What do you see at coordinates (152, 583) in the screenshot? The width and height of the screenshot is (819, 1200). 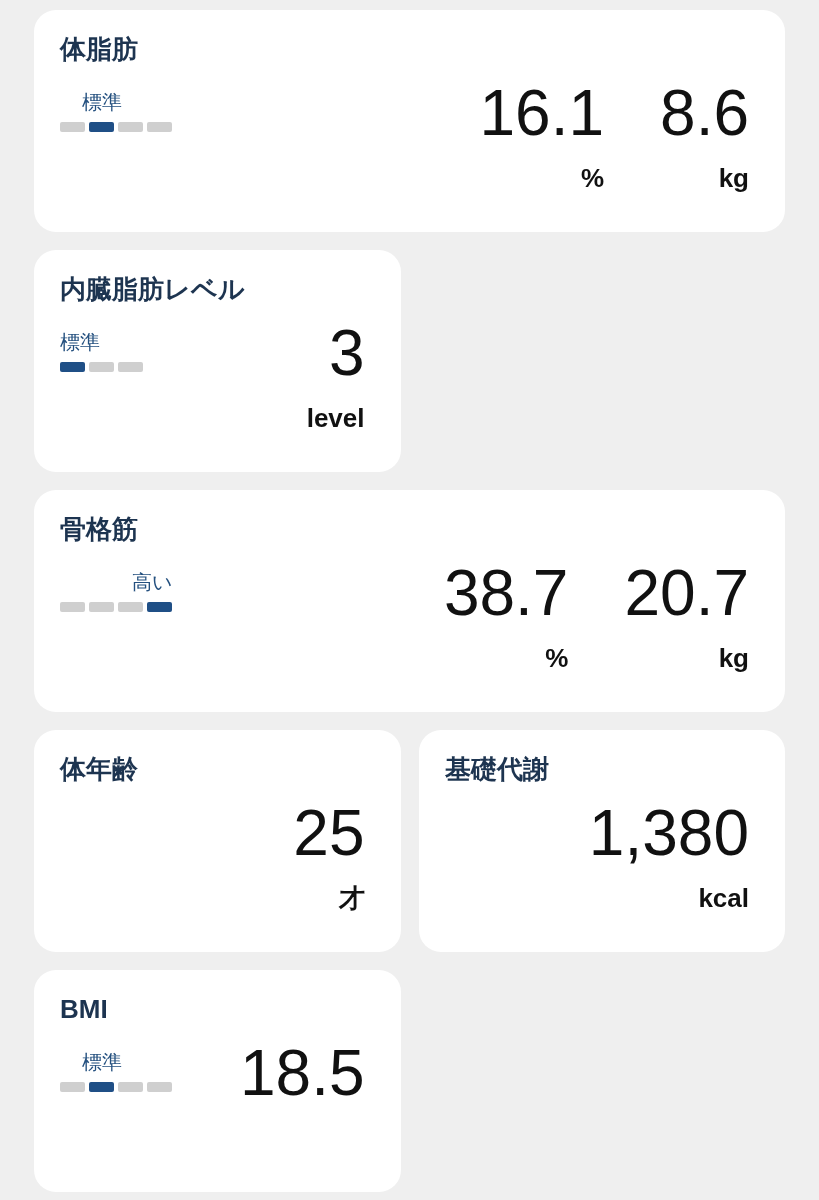 I see `rating-label: 高い` at bounding box center [152, 583].